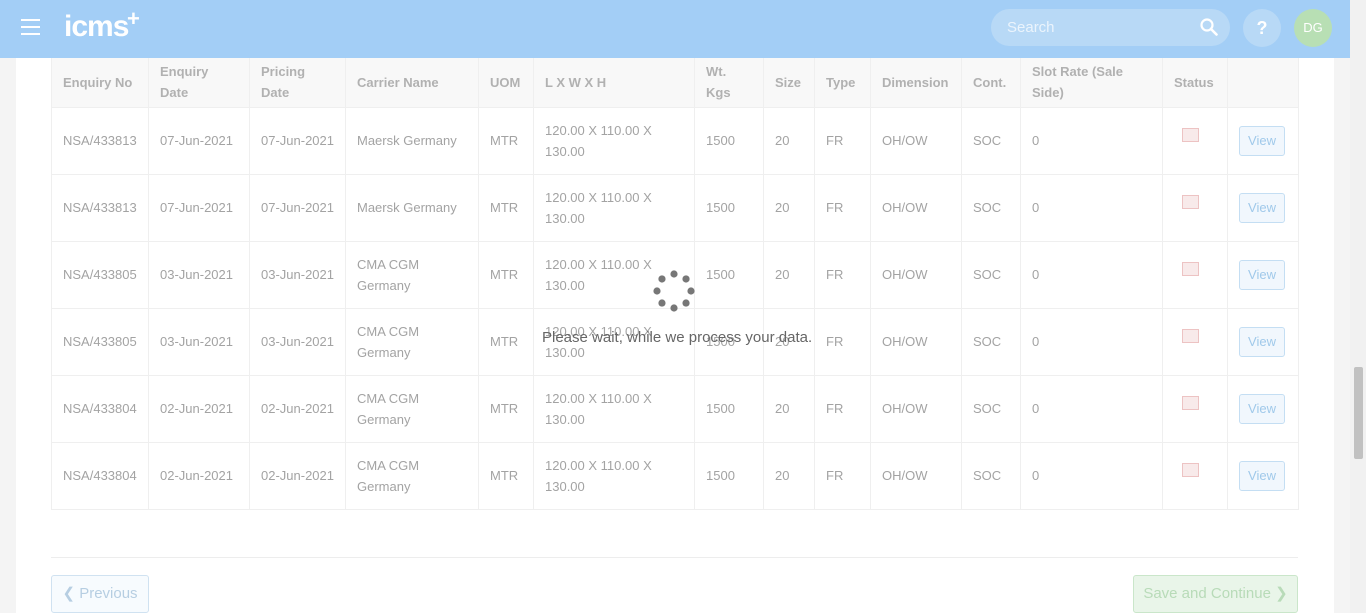  Describe the element at coordinates (674, 291) in the screenshot. I see `loading-spinner-icon` at that location.